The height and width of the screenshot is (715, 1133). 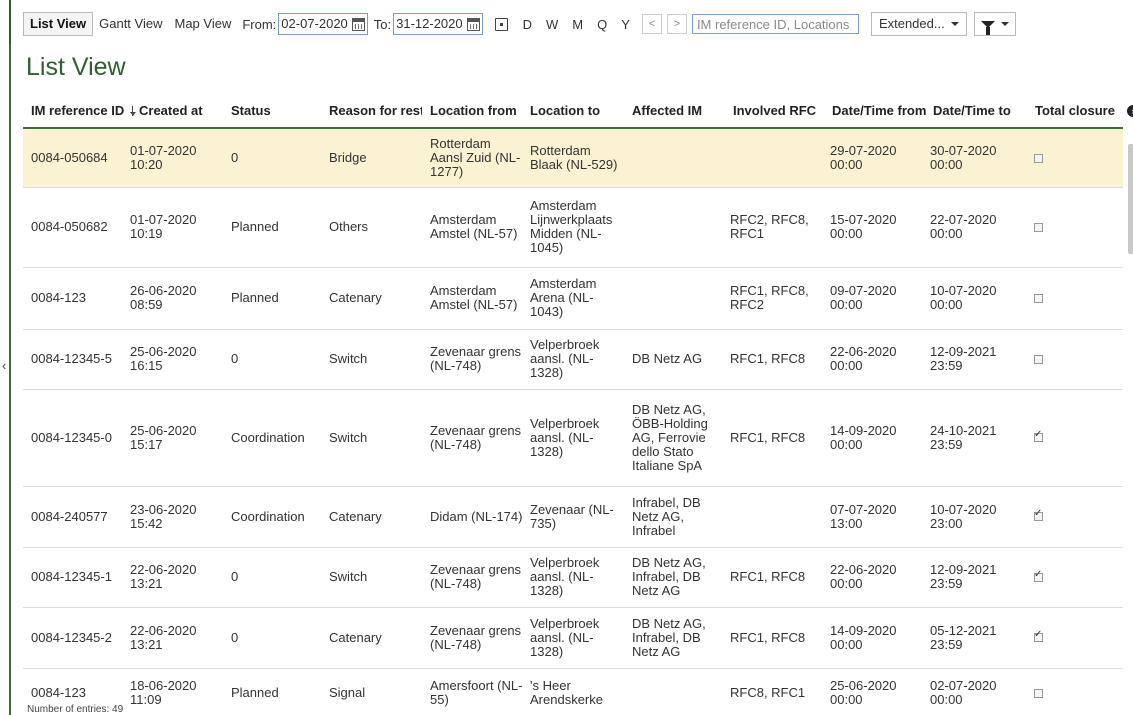 I want to click on header-datetime-from: Date/Time from, so click(x=879, y=110).